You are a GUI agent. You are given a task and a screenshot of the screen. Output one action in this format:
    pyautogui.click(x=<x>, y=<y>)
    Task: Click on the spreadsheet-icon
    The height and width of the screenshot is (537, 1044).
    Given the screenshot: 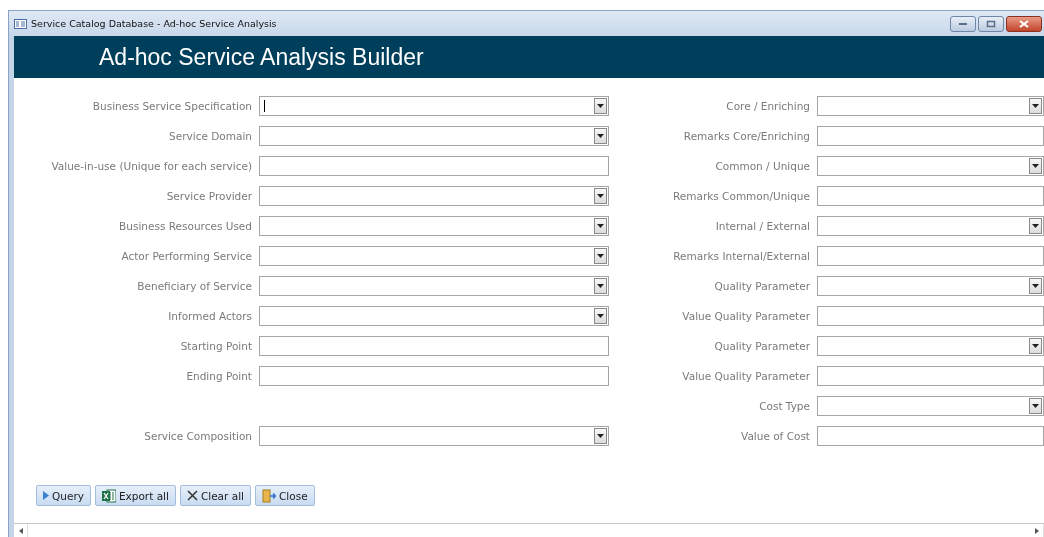 What is the action you would take?
    pyautogui.click(x=108, y=495)
    